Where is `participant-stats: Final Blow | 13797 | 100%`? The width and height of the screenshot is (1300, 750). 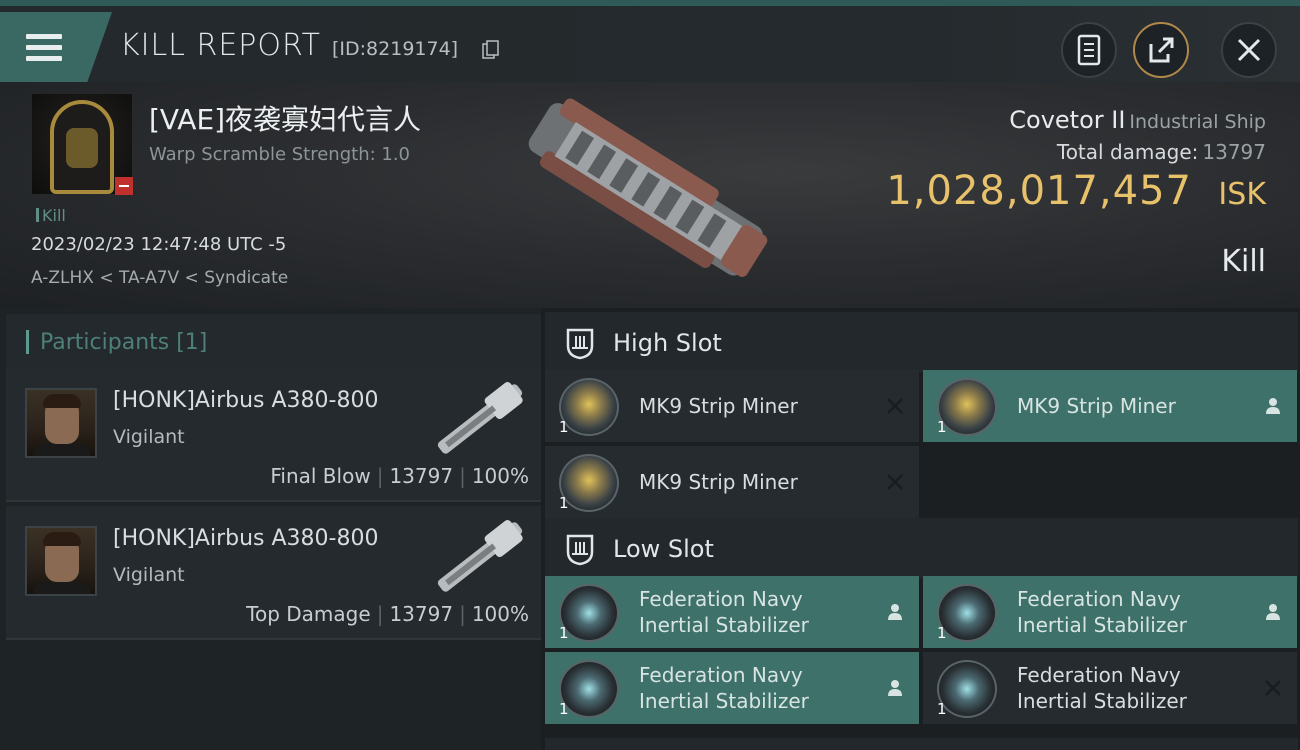
participant-stats: Final Blow | 13797 | 100% is located at coordinates (399, 476).